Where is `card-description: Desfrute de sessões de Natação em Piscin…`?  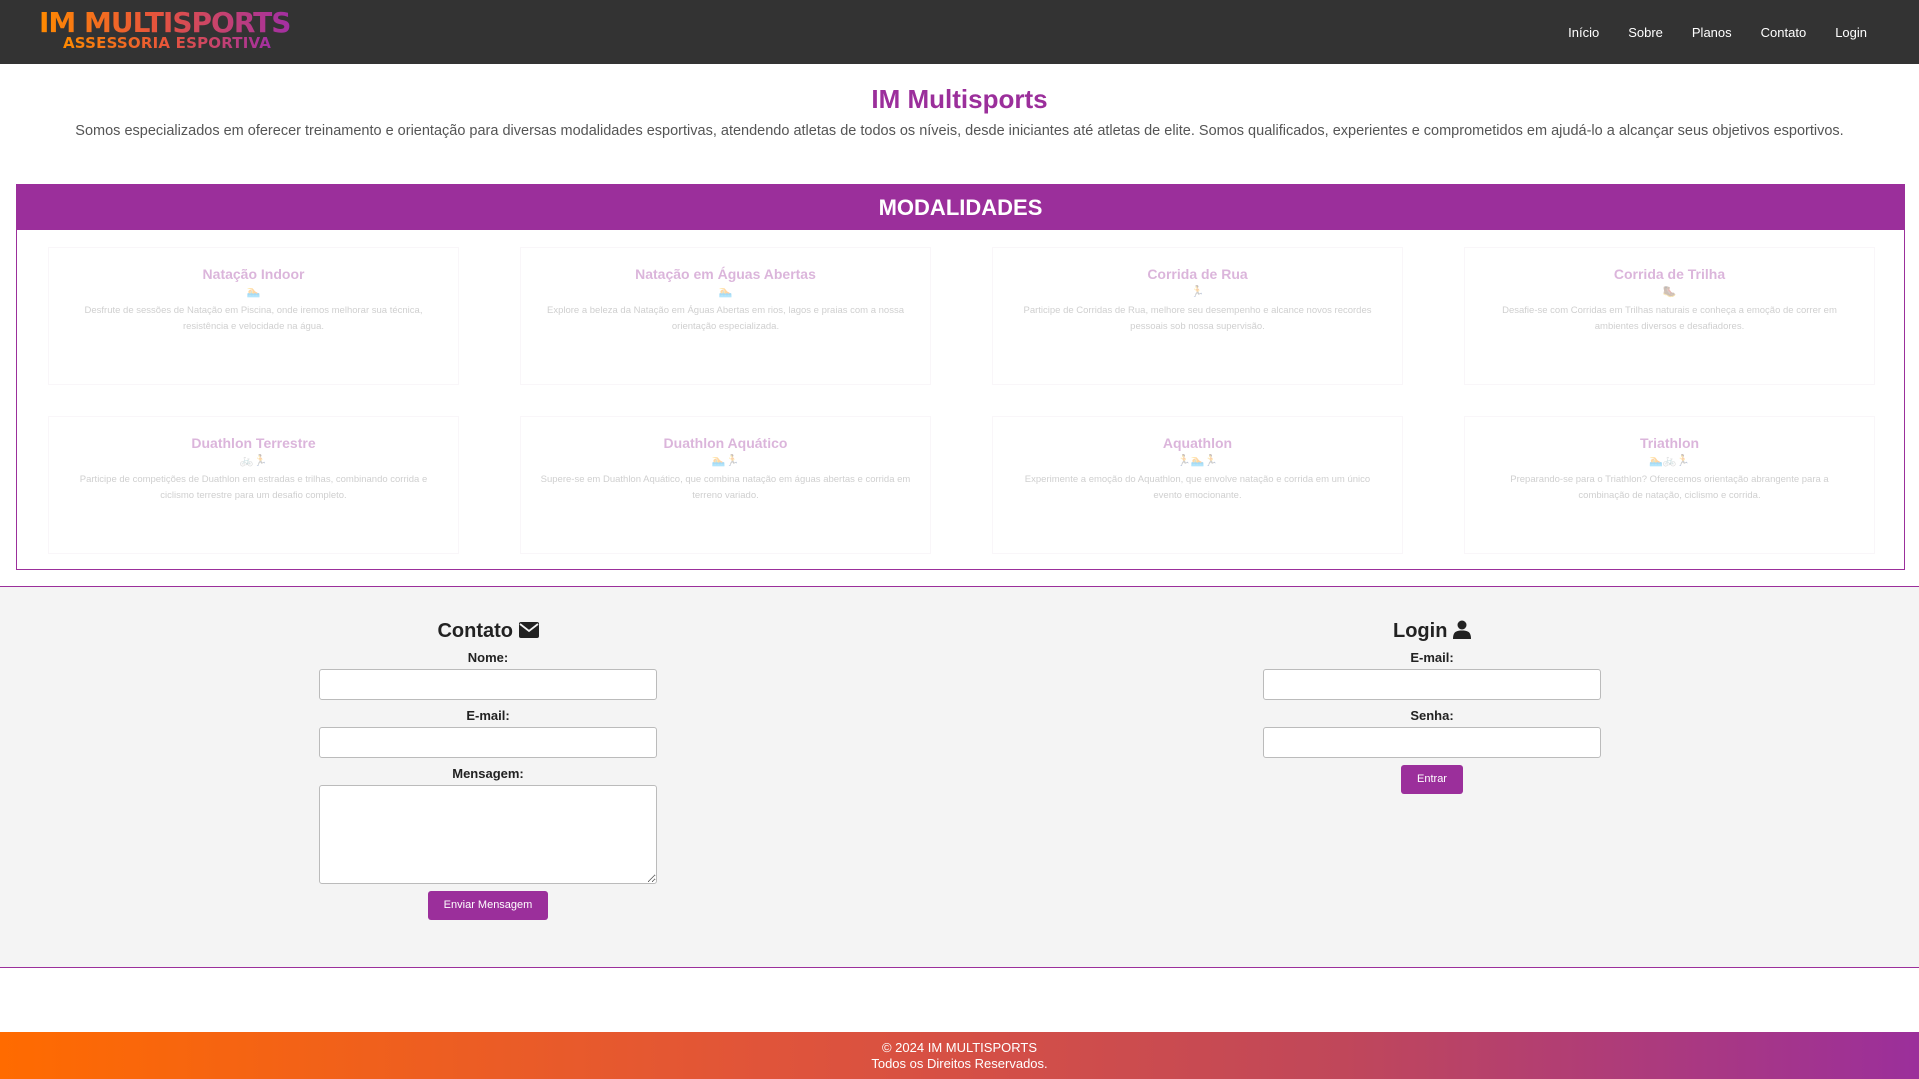
card-description: Desfrute de sessões de Natação em Piscin… is located at coordinates (253, 318).